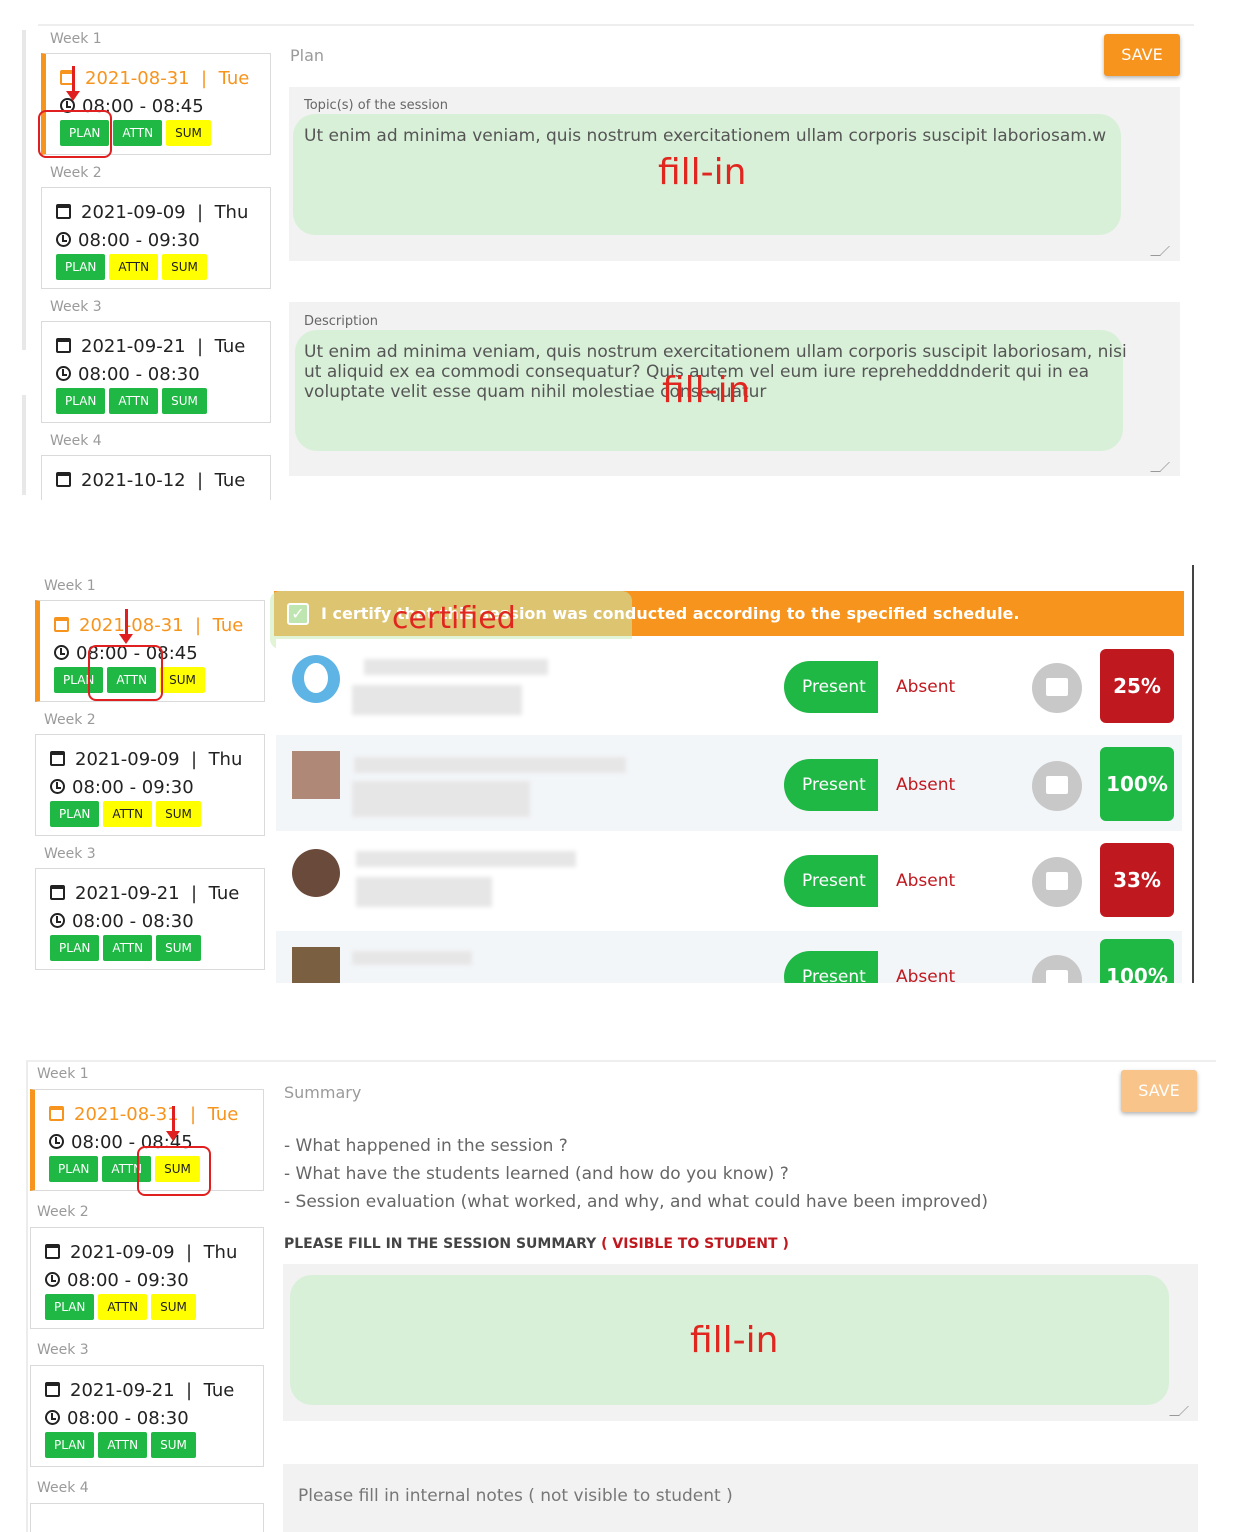  I want to click on summary-prompt: - What happened in the session ?, so click(426, 1146).